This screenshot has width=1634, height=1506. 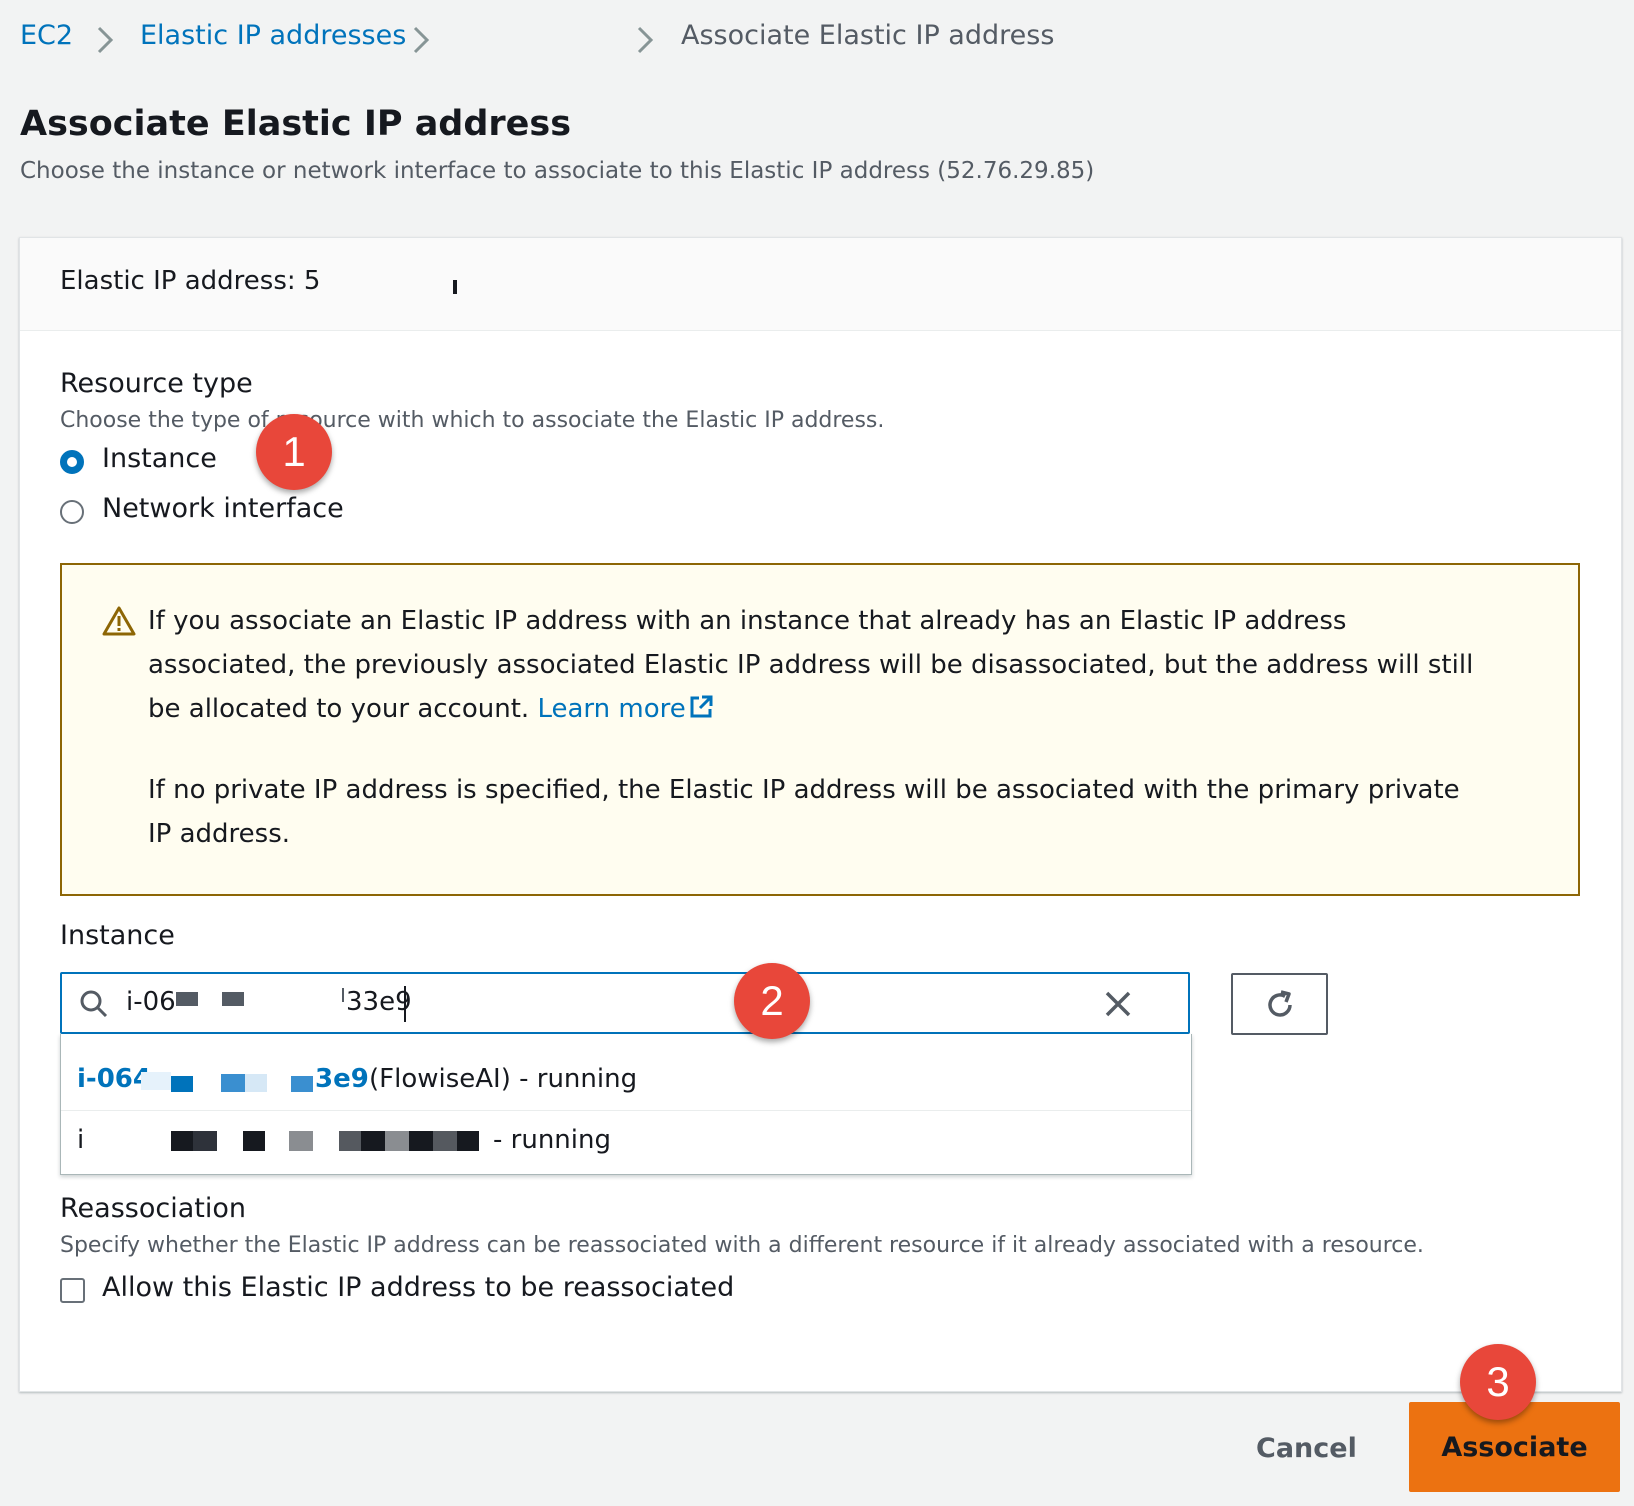 What do you see at coordinates (701, 706) in the screenshot?
I see `external-link-icon` at bounding box center [701, 706].